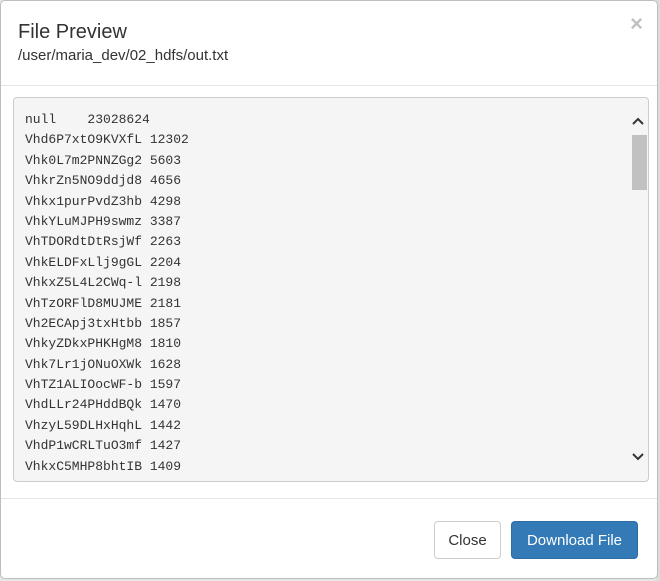  What do you see at coordinates (639, 162) in the screenshot?
I see `scroll-thumb` at bounding box center [639, 162].